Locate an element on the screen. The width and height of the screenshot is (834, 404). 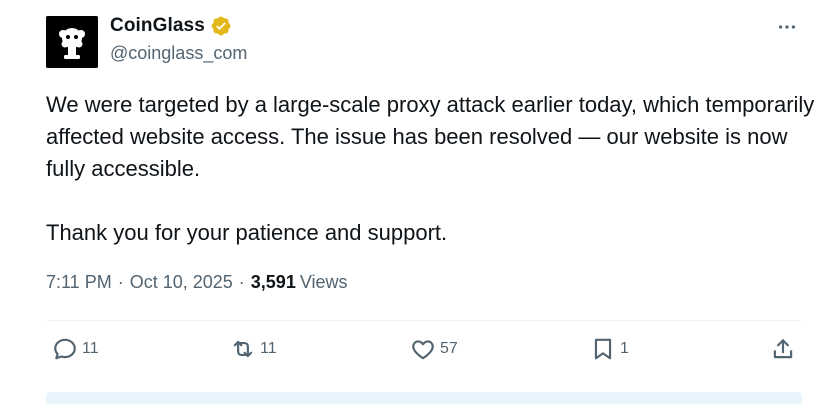
reply-icon is located at coordinates (65, 349).